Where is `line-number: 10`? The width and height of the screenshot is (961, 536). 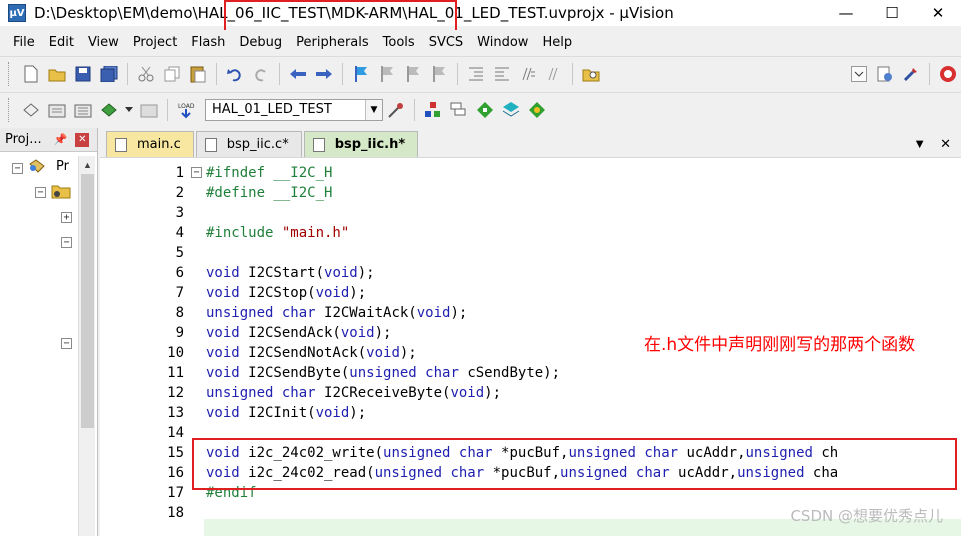
line-number: 10 is located at coordinates (175, 353).